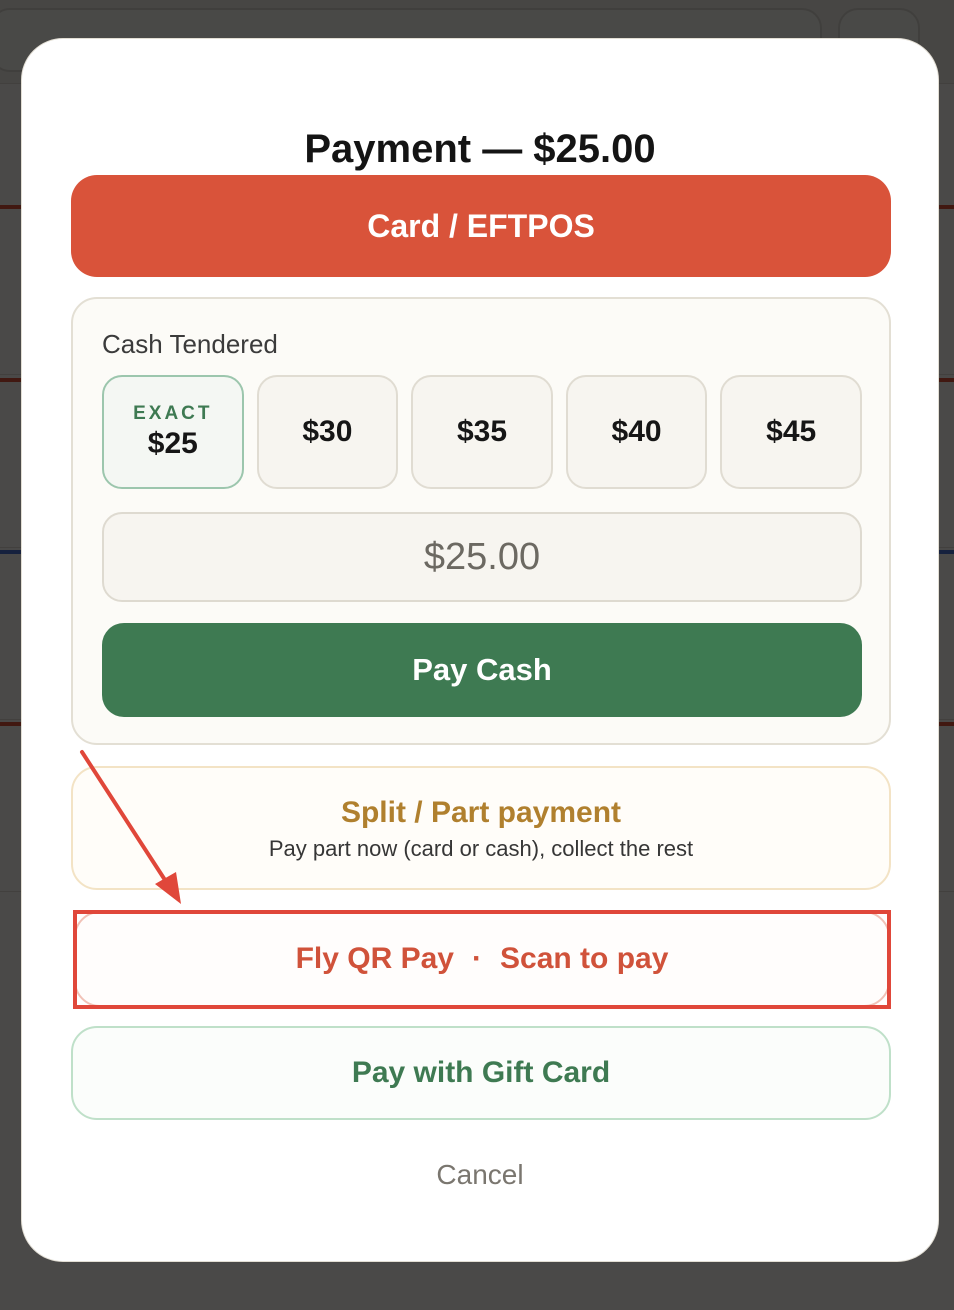 The height and width of the screenshot is (1310, 954). What do you see at coordinates (481, 812) in the screenshot?
I see `split-payment-title: Split / Part payment` at bounding box center [481, 812].